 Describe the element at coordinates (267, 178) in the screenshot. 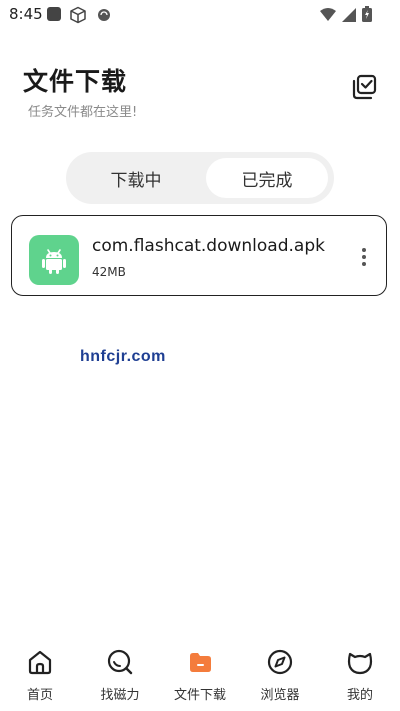

I see `tab-completed: 已完成` at that location.